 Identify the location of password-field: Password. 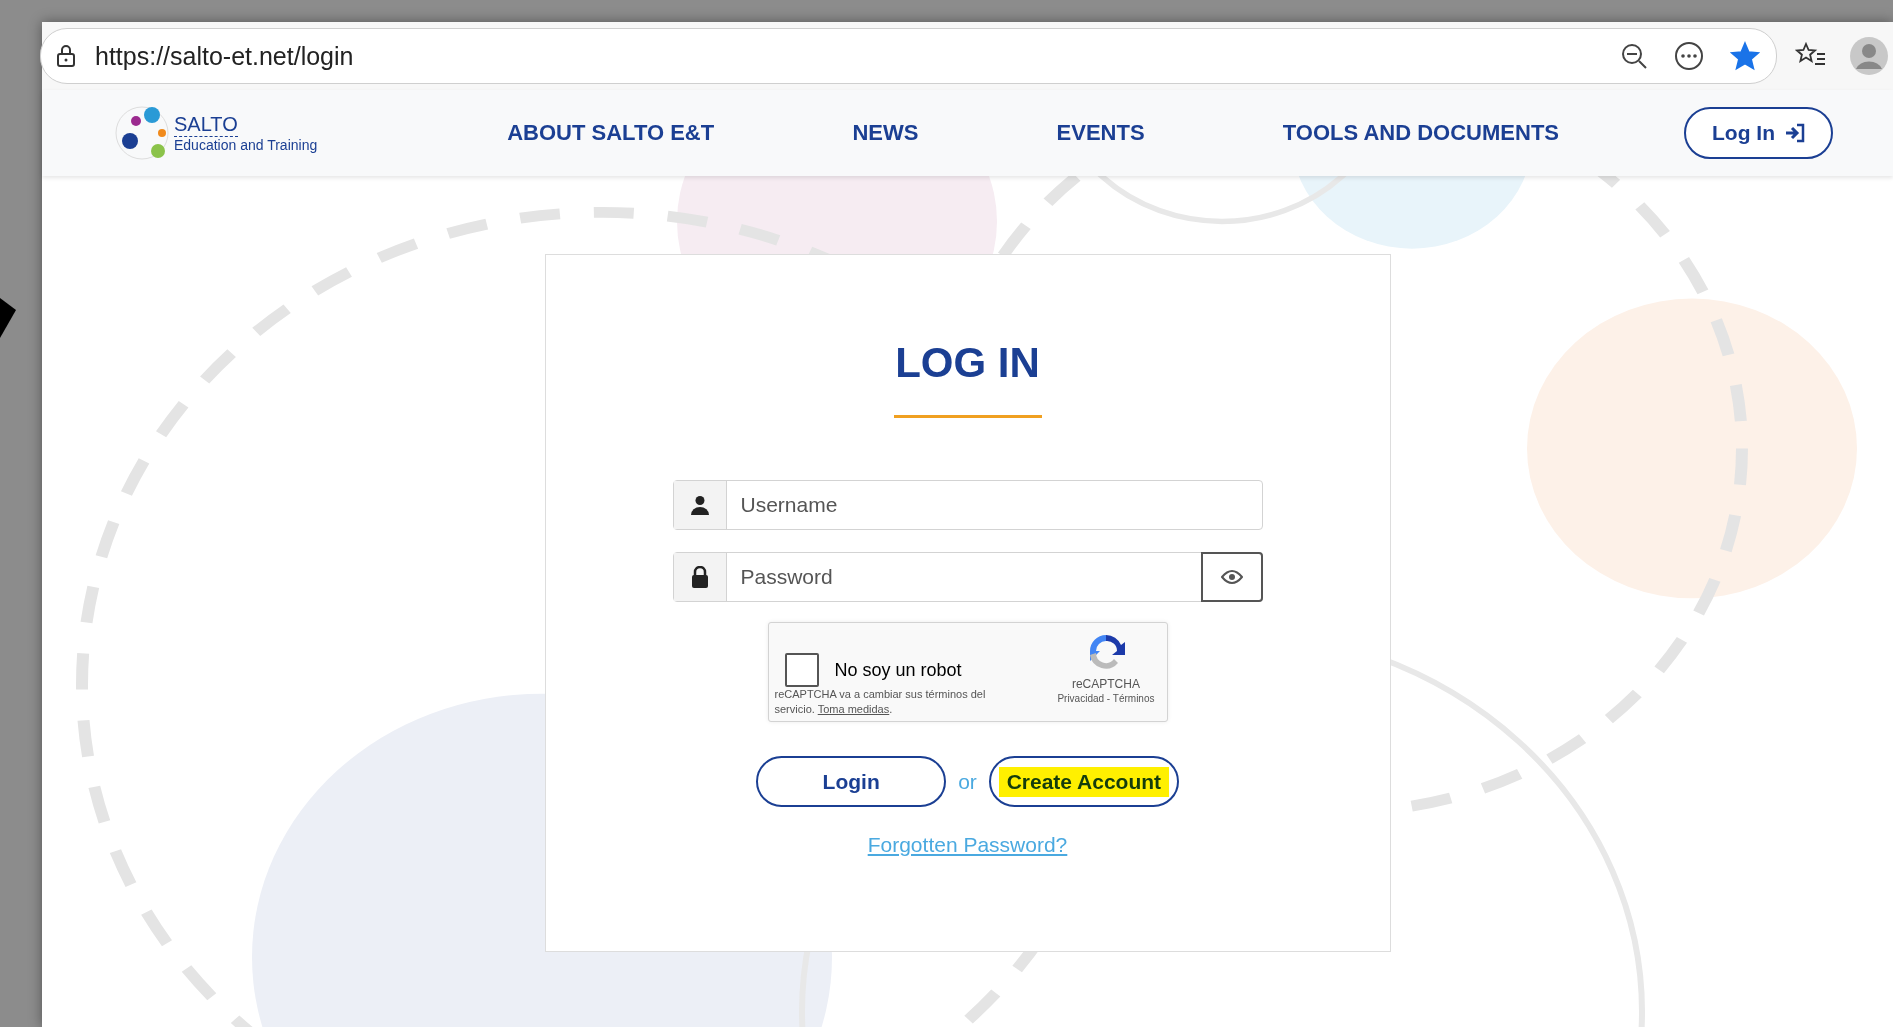
(967, 577).